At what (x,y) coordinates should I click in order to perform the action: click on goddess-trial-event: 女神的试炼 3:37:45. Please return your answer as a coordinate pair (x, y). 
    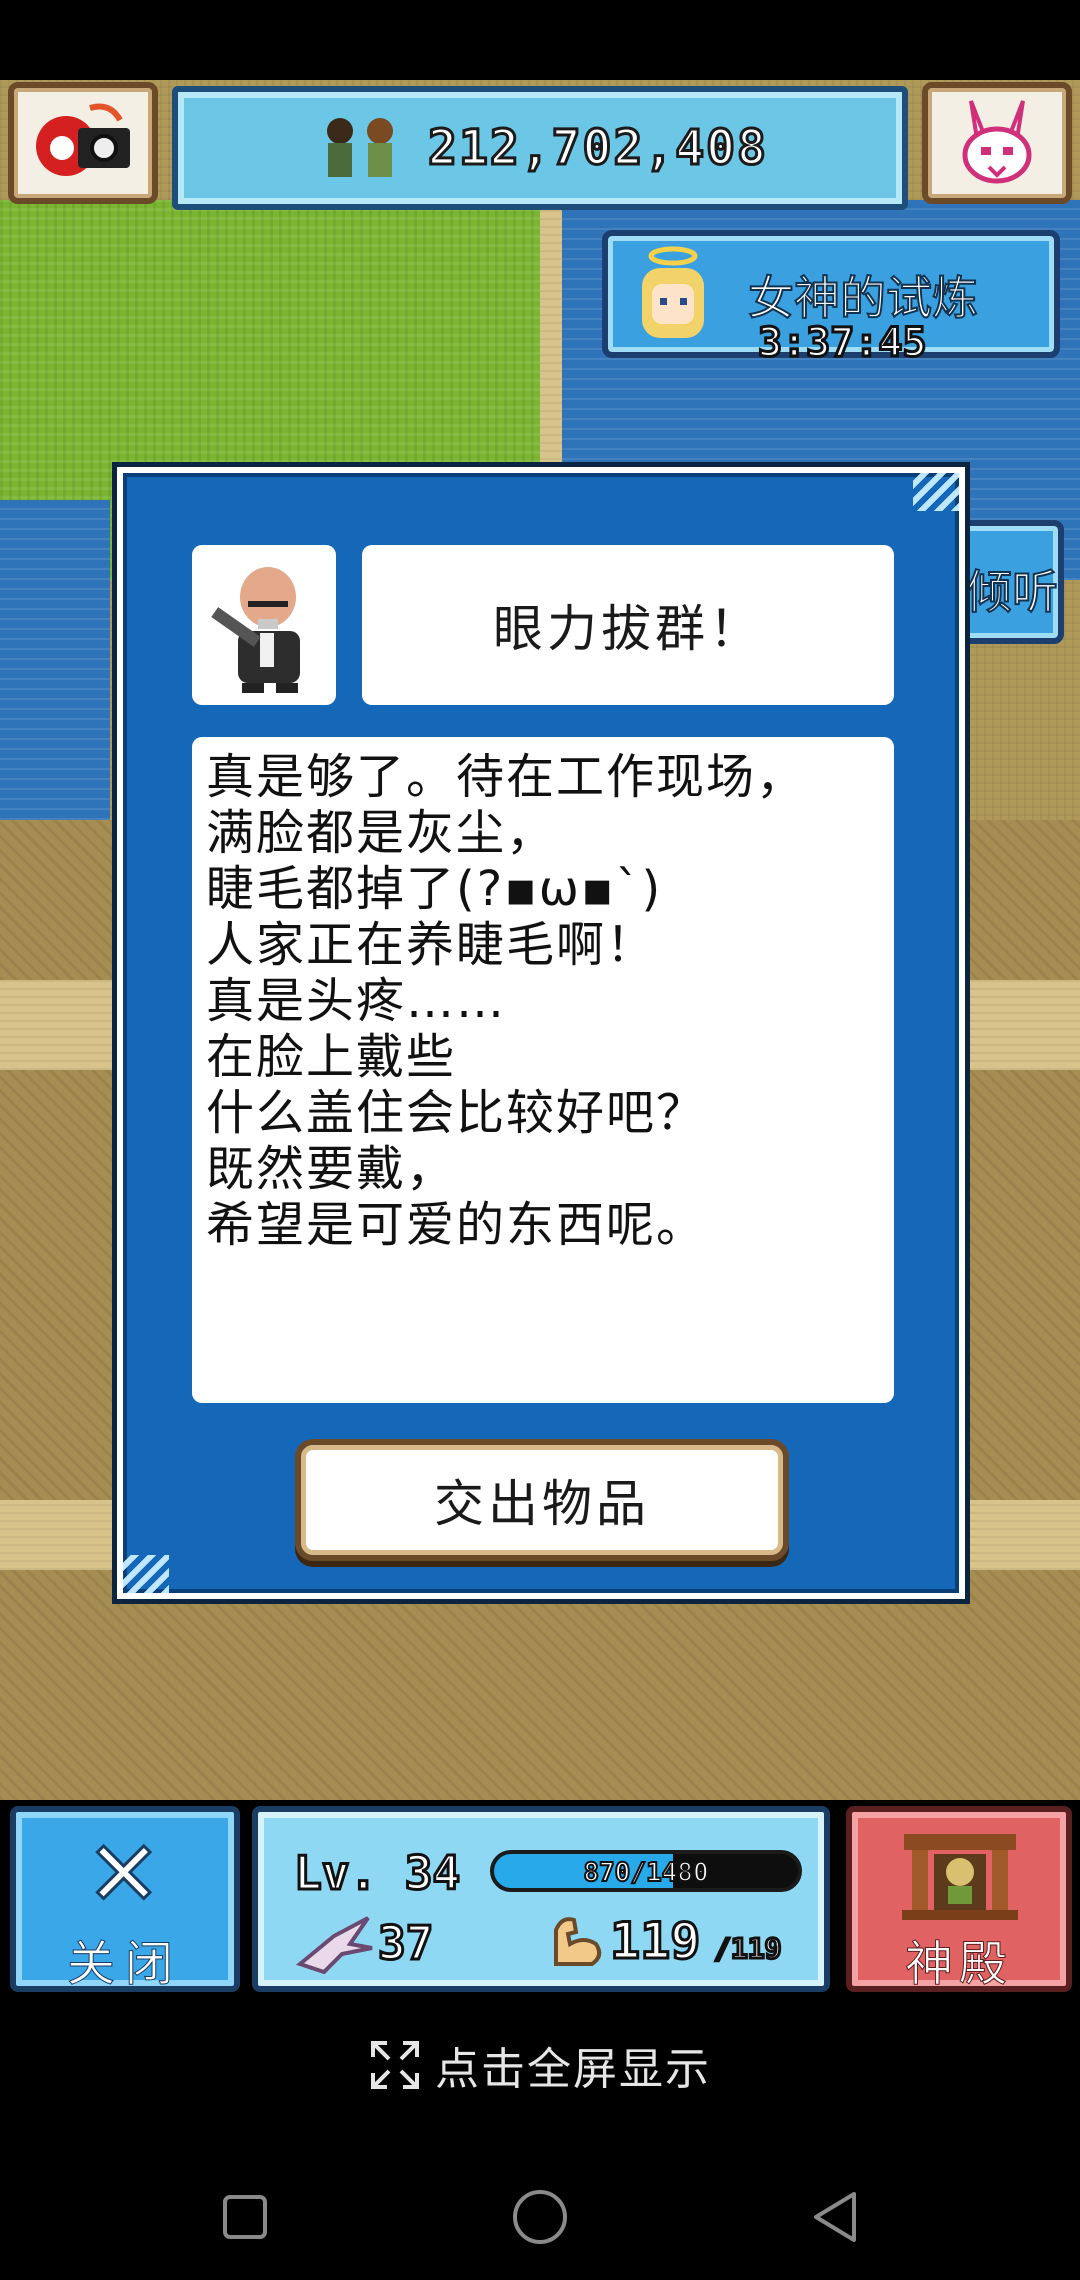
    Looking at the image, I should click on (831, 299).